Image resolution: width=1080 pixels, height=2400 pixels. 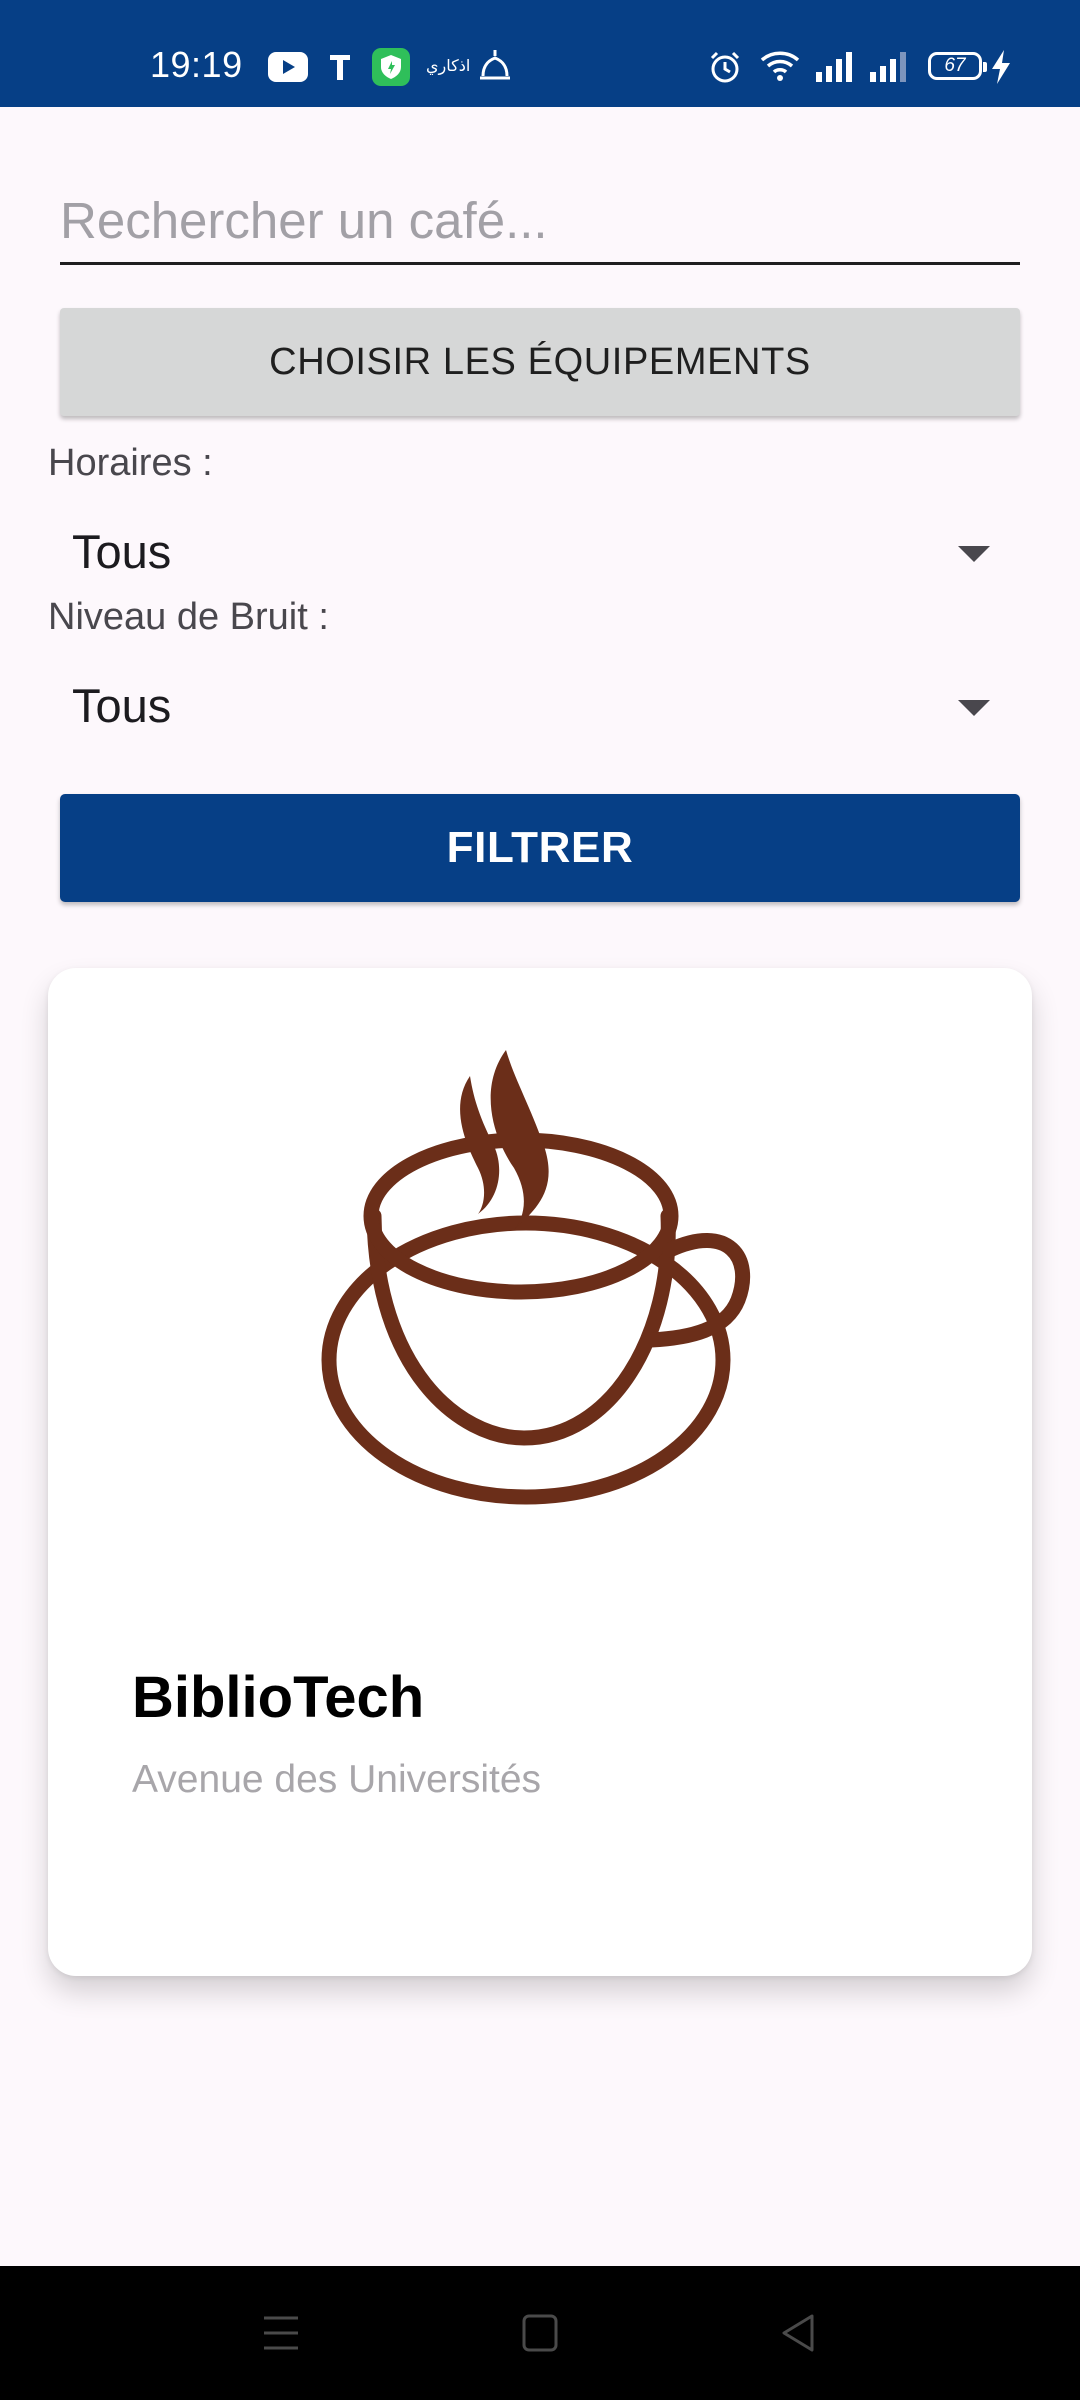 What do you see at coordinates (540, 53) in the screenshot?
I see `status-bar: 19:19 اذكاري 67` at bounding box center [540, 53].